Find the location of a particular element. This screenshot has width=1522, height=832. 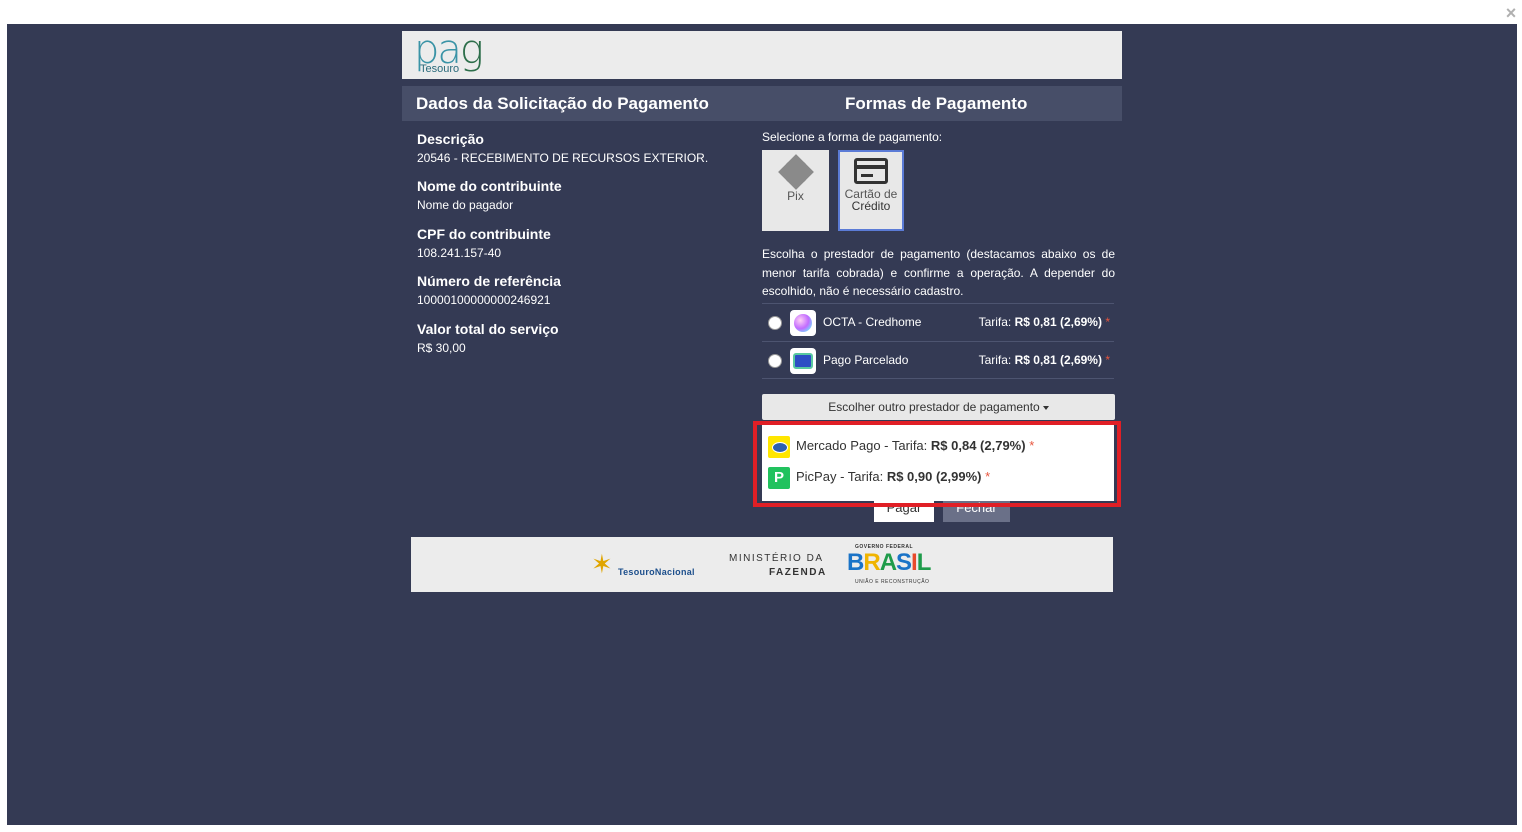

pix-method-button: Pix is located at coordinates (795, 190).